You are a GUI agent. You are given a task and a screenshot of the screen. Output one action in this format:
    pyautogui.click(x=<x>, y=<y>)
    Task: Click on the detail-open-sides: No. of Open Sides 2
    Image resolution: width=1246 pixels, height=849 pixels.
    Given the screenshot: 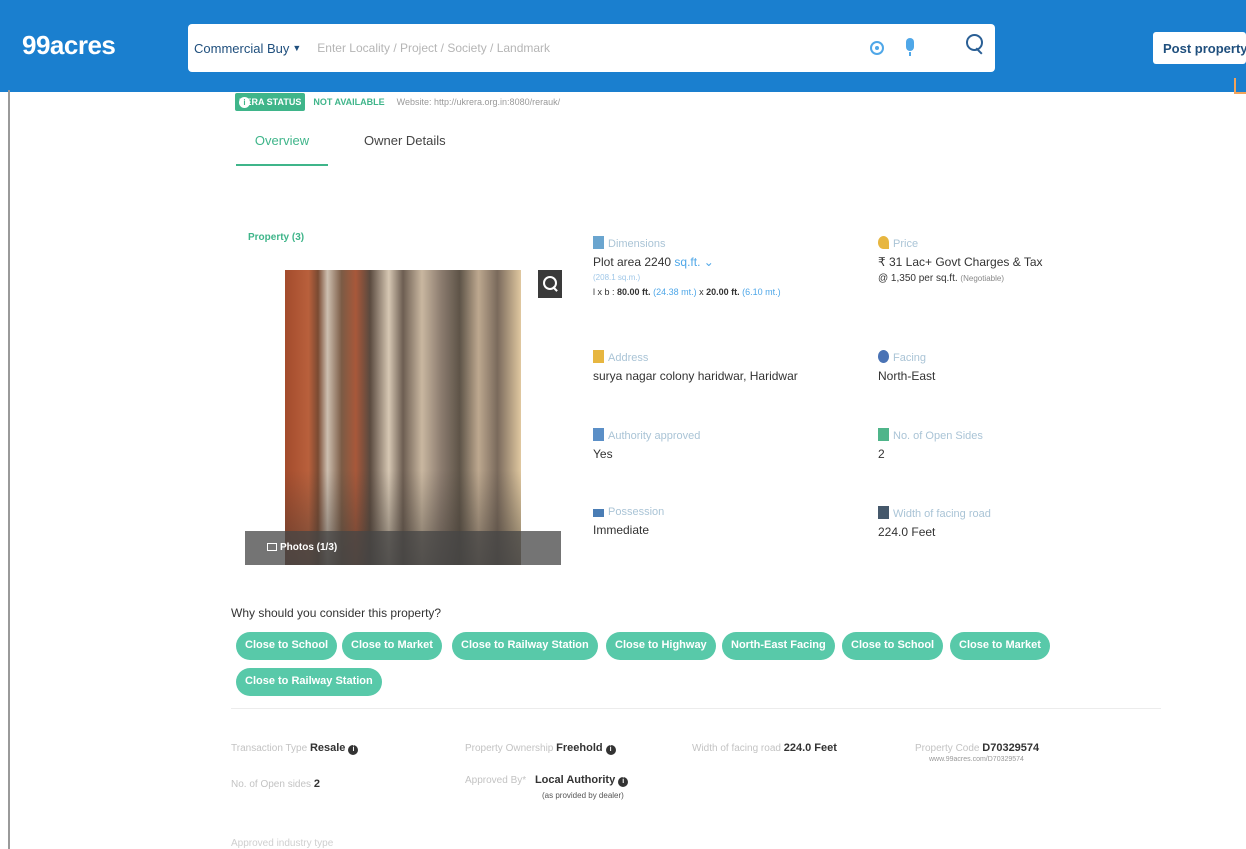 What is the action you would take?
    pyautogui.click(x=930, y=444)
    